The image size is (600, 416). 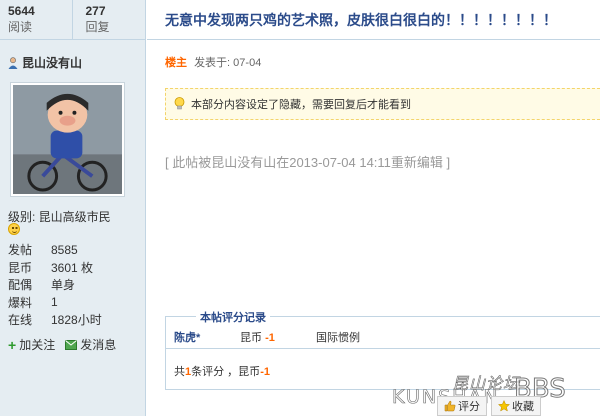 I want to click on info-value: 单身, so click(x=63, y=285).